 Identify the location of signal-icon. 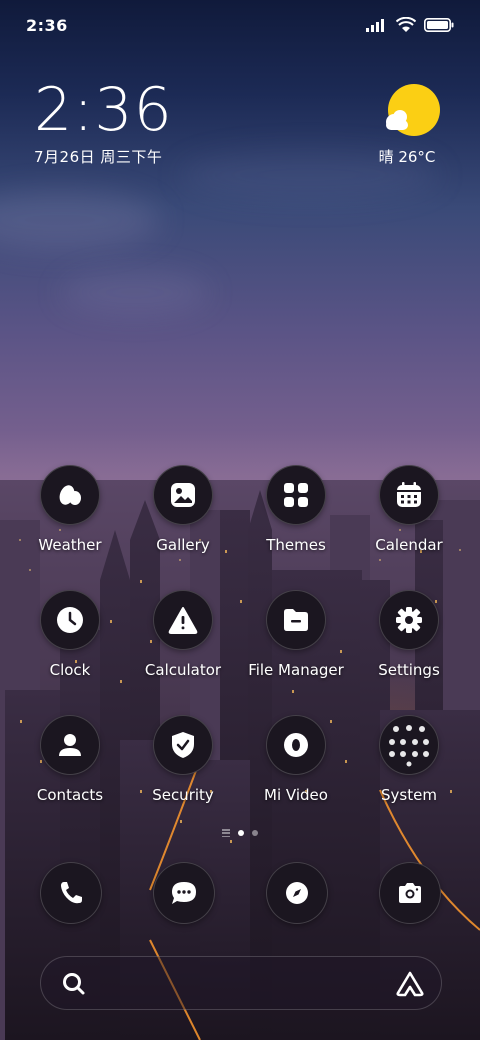
(375, 25).